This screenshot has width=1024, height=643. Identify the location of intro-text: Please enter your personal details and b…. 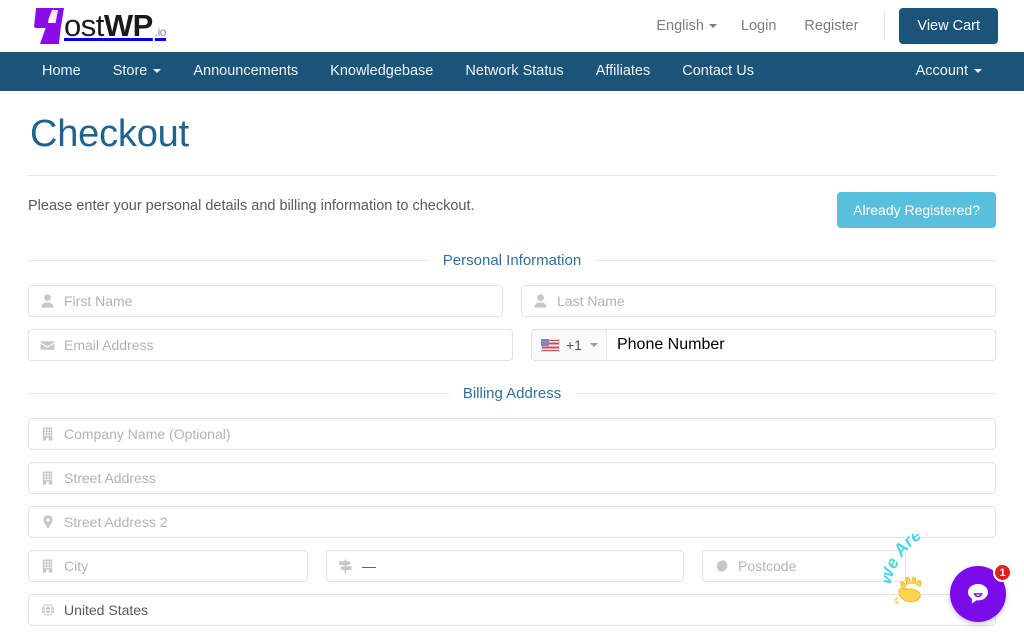
(251, 206).